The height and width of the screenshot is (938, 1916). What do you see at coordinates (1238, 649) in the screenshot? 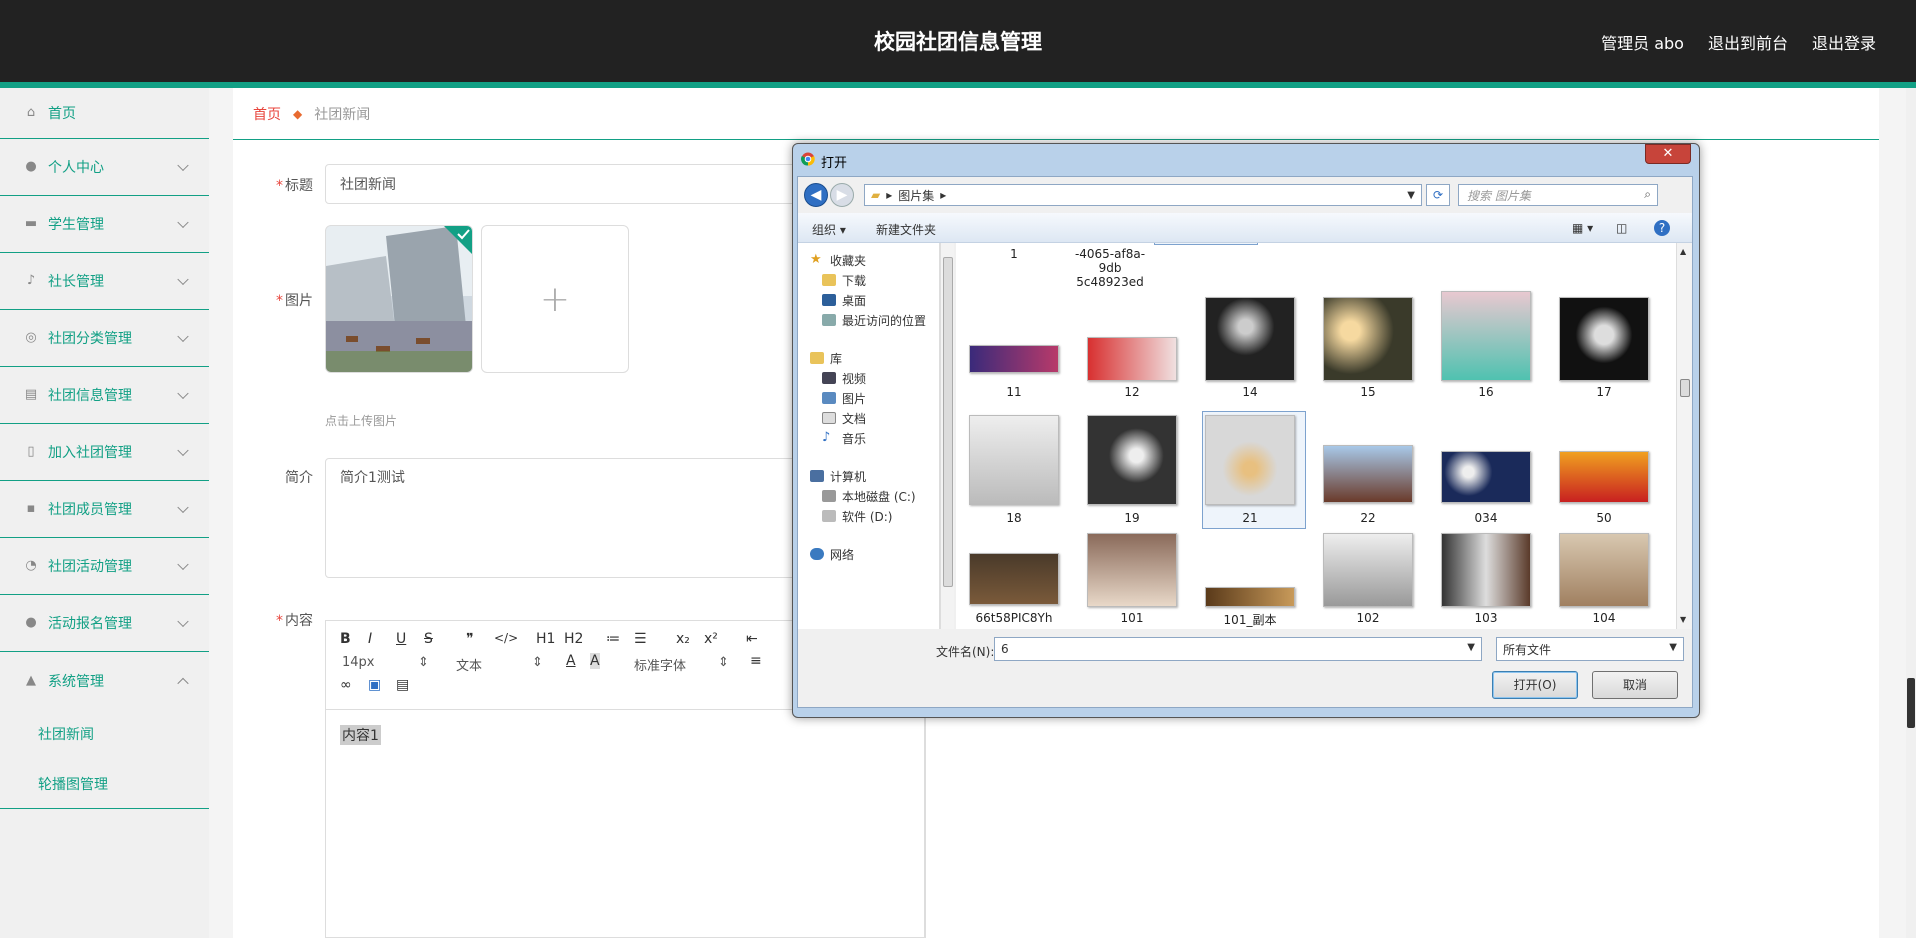
I see `filename-input: 6 ▼` at bounding box center [1238, 649].